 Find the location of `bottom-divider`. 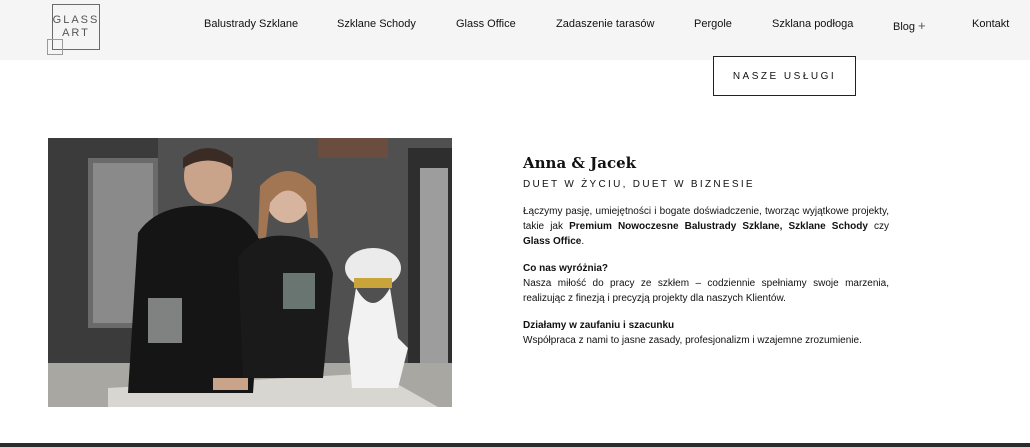

bottom-divider is located at coordinates (515, 445).